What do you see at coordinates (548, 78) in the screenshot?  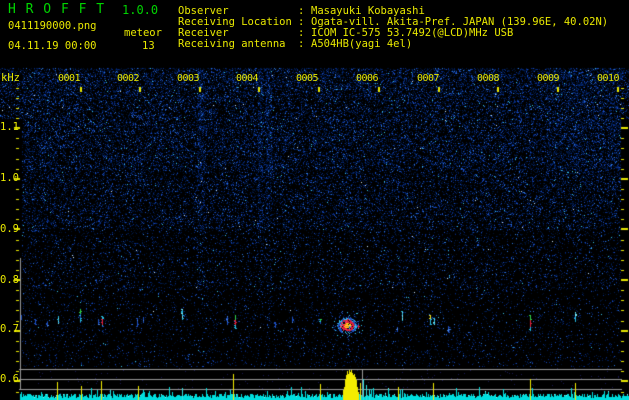 I see `time-label: 0009` at bounding box center [548, 78].